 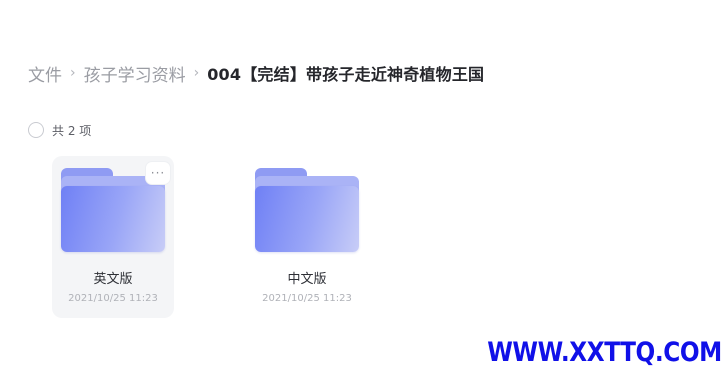 What do you see at coordinates (307, 277) in the screenshot?
I see `folder-name: 中文版` at bounding box center [307, 277].